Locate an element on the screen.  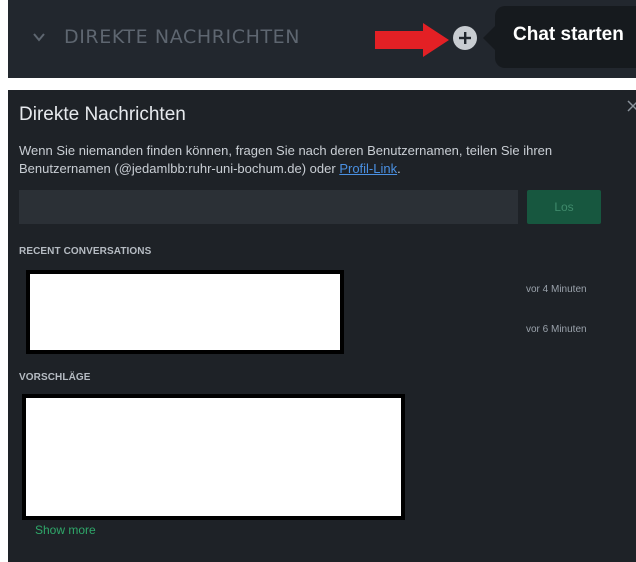
go-button: Los is located at coordinates (564, 207).